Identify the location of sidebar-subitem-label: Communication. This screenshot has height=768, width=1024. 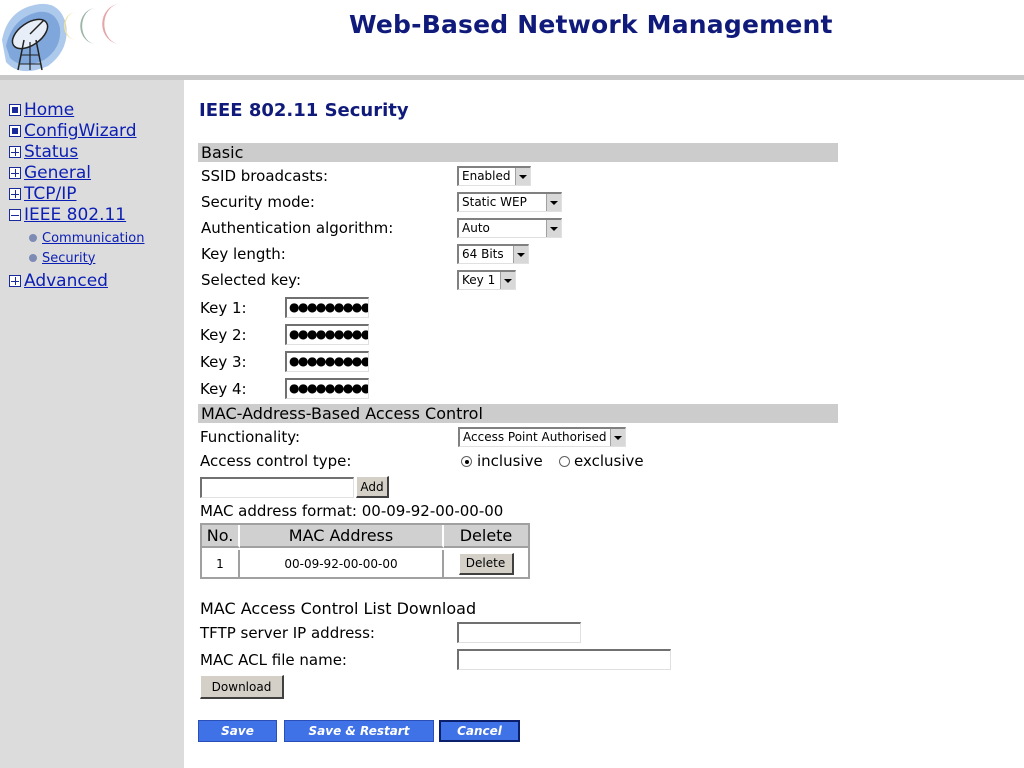
(93, 238).